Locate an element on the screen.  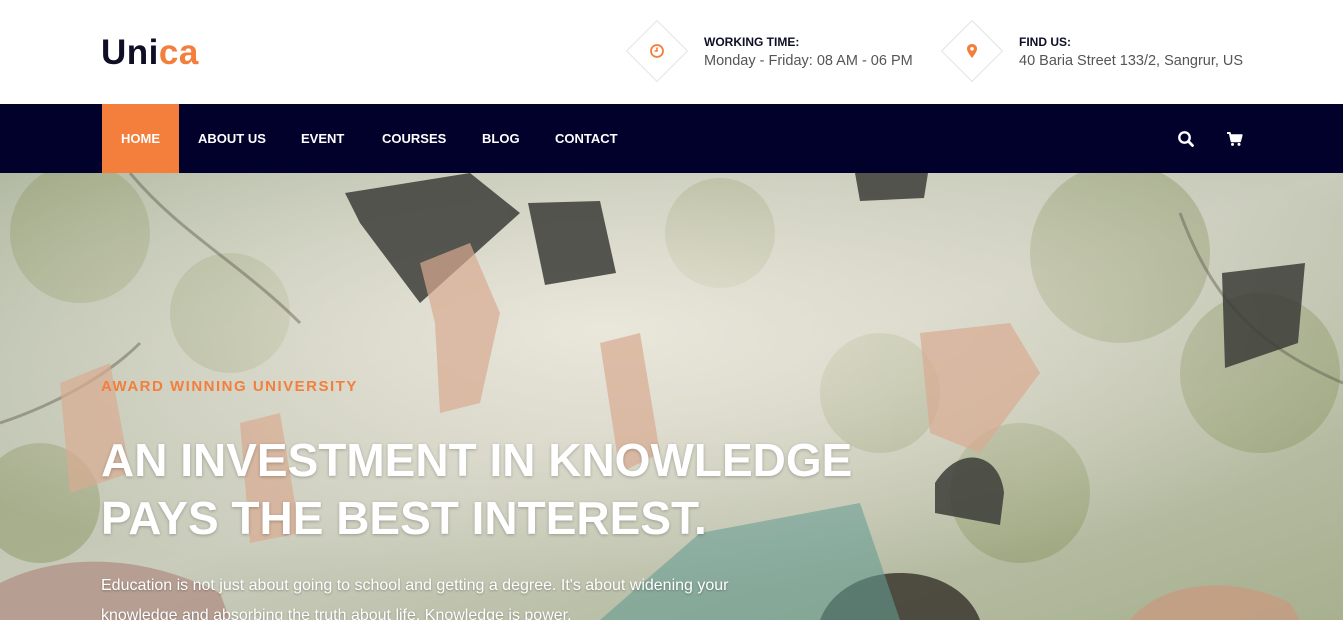
nav-item-about-us: ABOUT US is located at coordinates (232, 138).